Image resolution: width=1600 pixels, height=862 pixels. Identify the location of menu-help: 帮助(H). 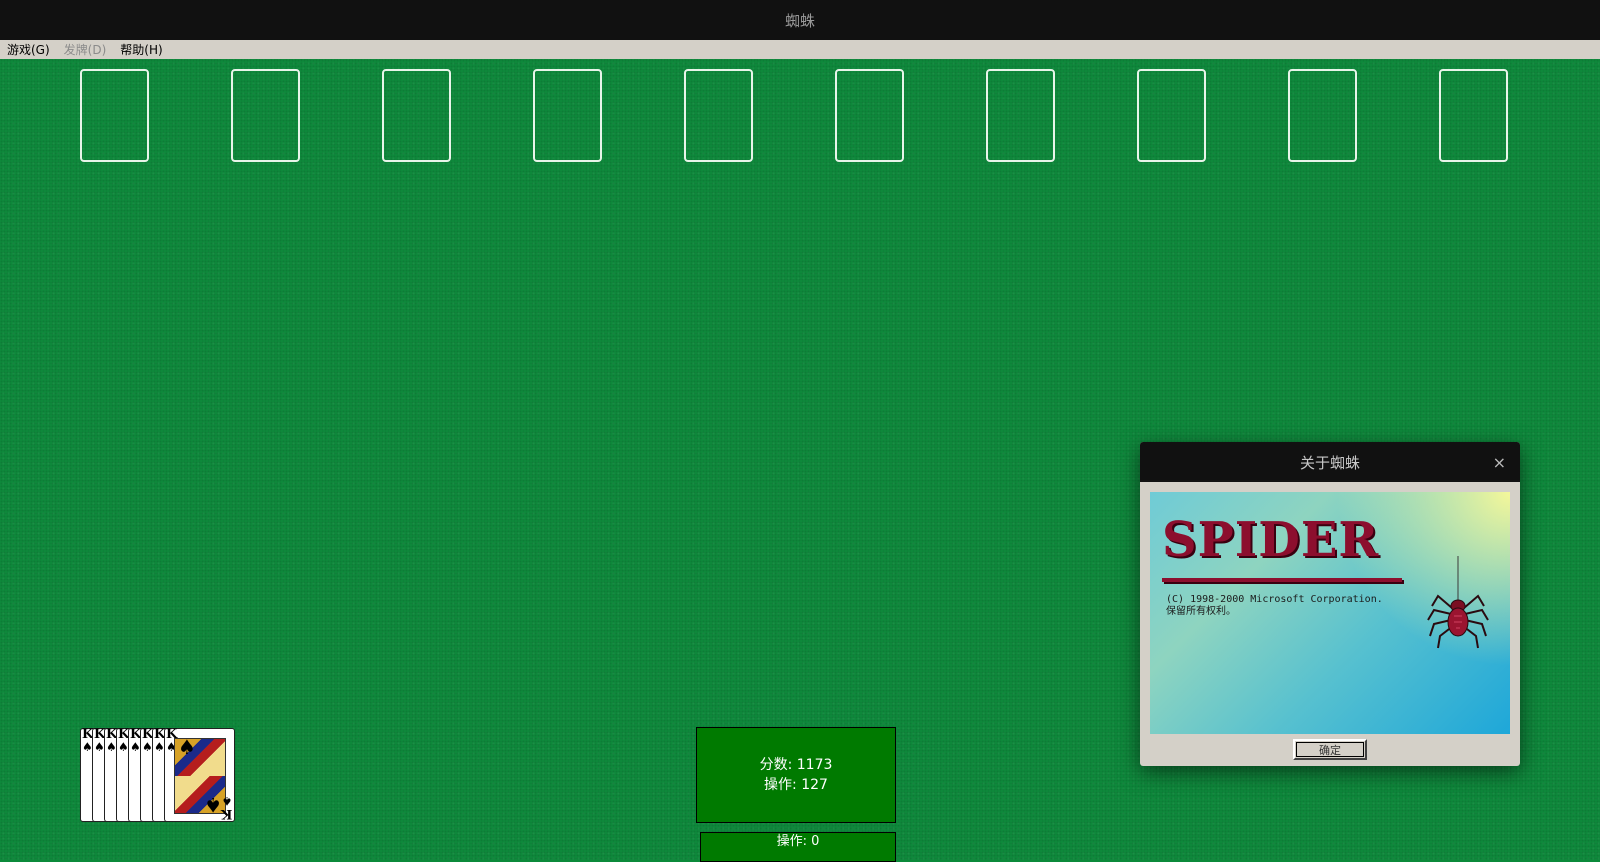
(141, 49).